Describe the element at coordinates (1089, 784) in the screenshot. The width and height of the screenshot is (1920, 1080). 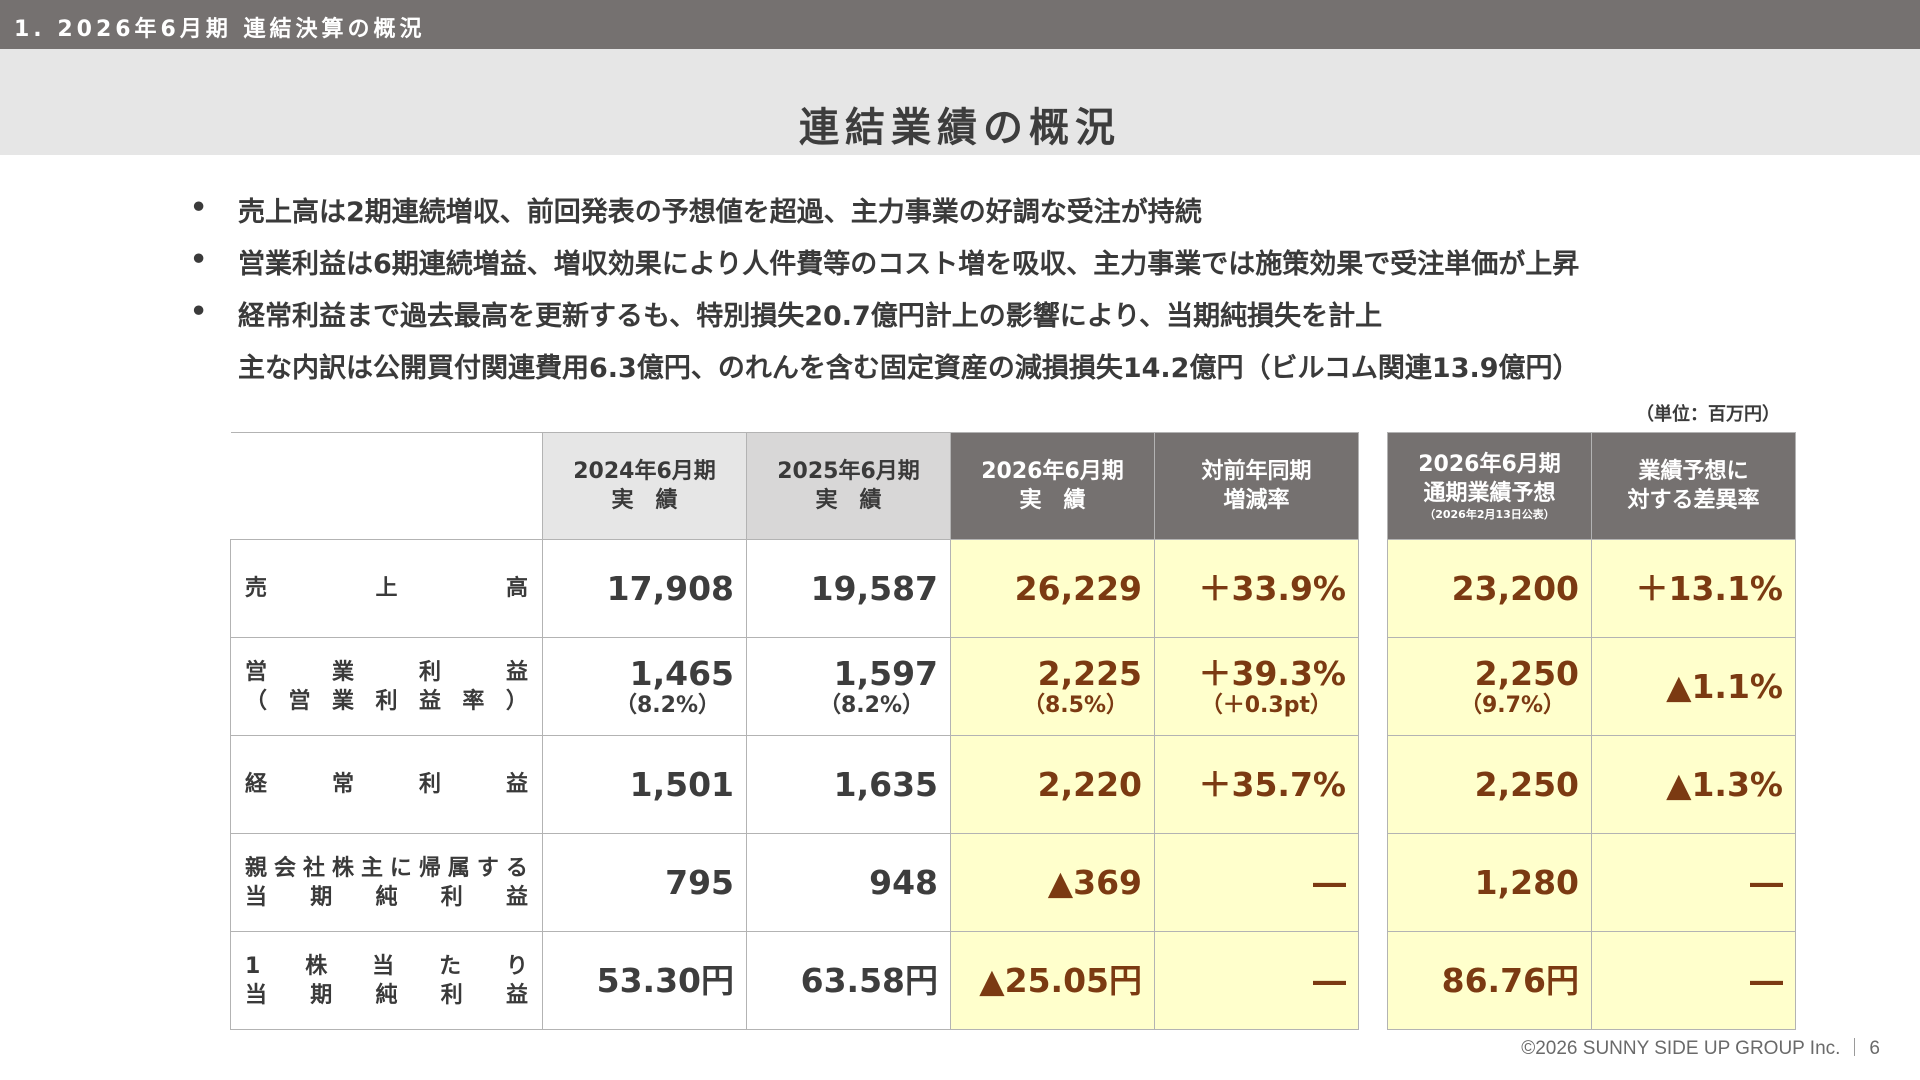
I see `cell-fy2026-value: 2,220` at that location.